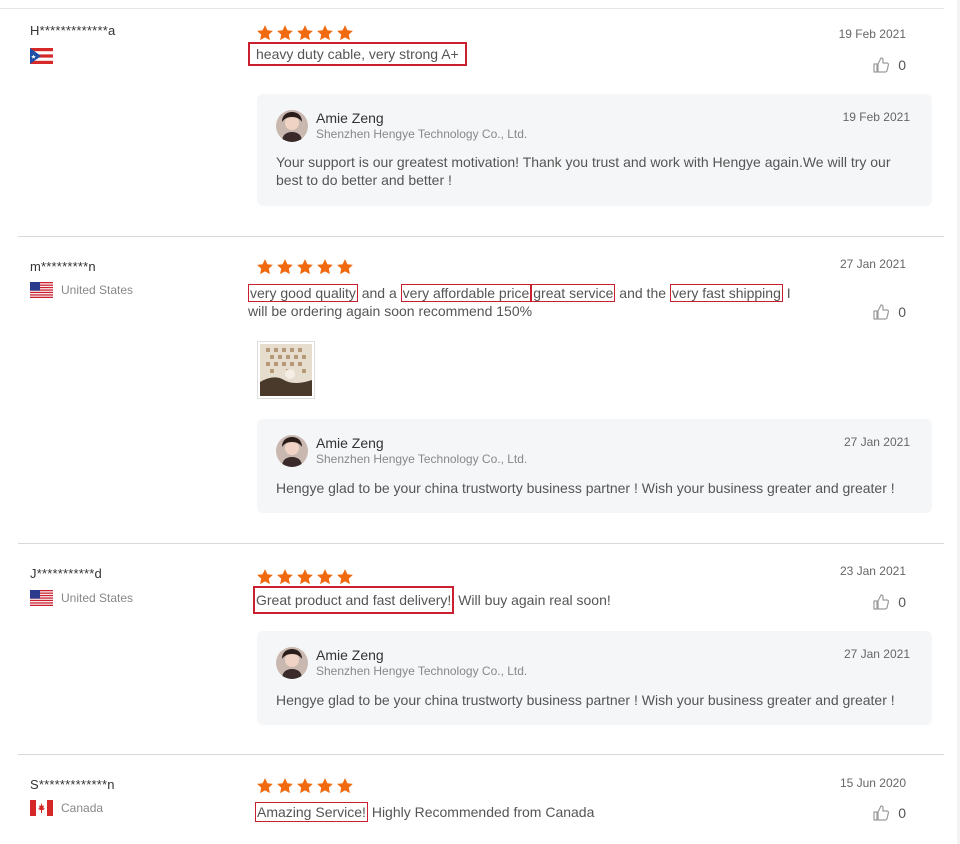 The image size is (960, 844). Describe the element at coordinates (41, 808) in the screenshot. I see `canada-flag-icon` at that location.